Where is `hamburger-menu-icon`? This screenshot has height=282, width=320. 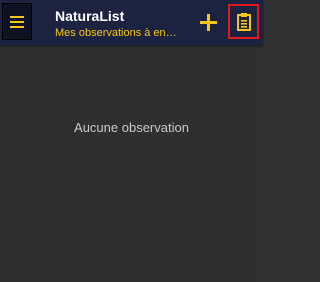 hamburger-menu-icon is located at coordinates (17, 21).